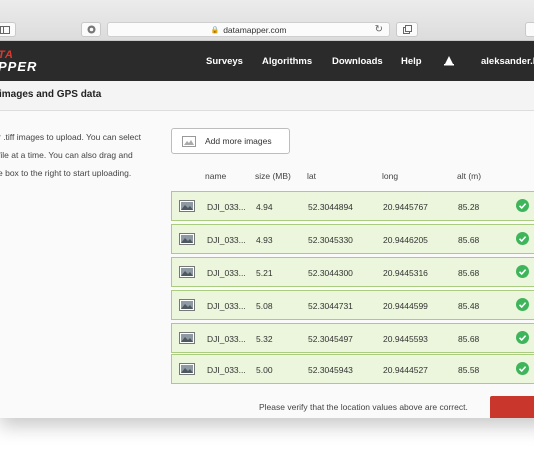  I want to click on cell-long: 20.9444527, so click(405, 370).